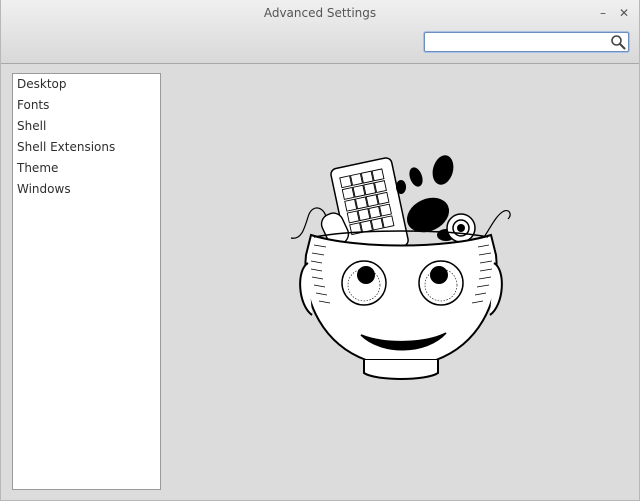 This screenshot has width=640, height=501. What do you see at coordinates (320, 13) in the screenshot?
I see `window-title: Advanced Settings` at bounding box center [320, 13].